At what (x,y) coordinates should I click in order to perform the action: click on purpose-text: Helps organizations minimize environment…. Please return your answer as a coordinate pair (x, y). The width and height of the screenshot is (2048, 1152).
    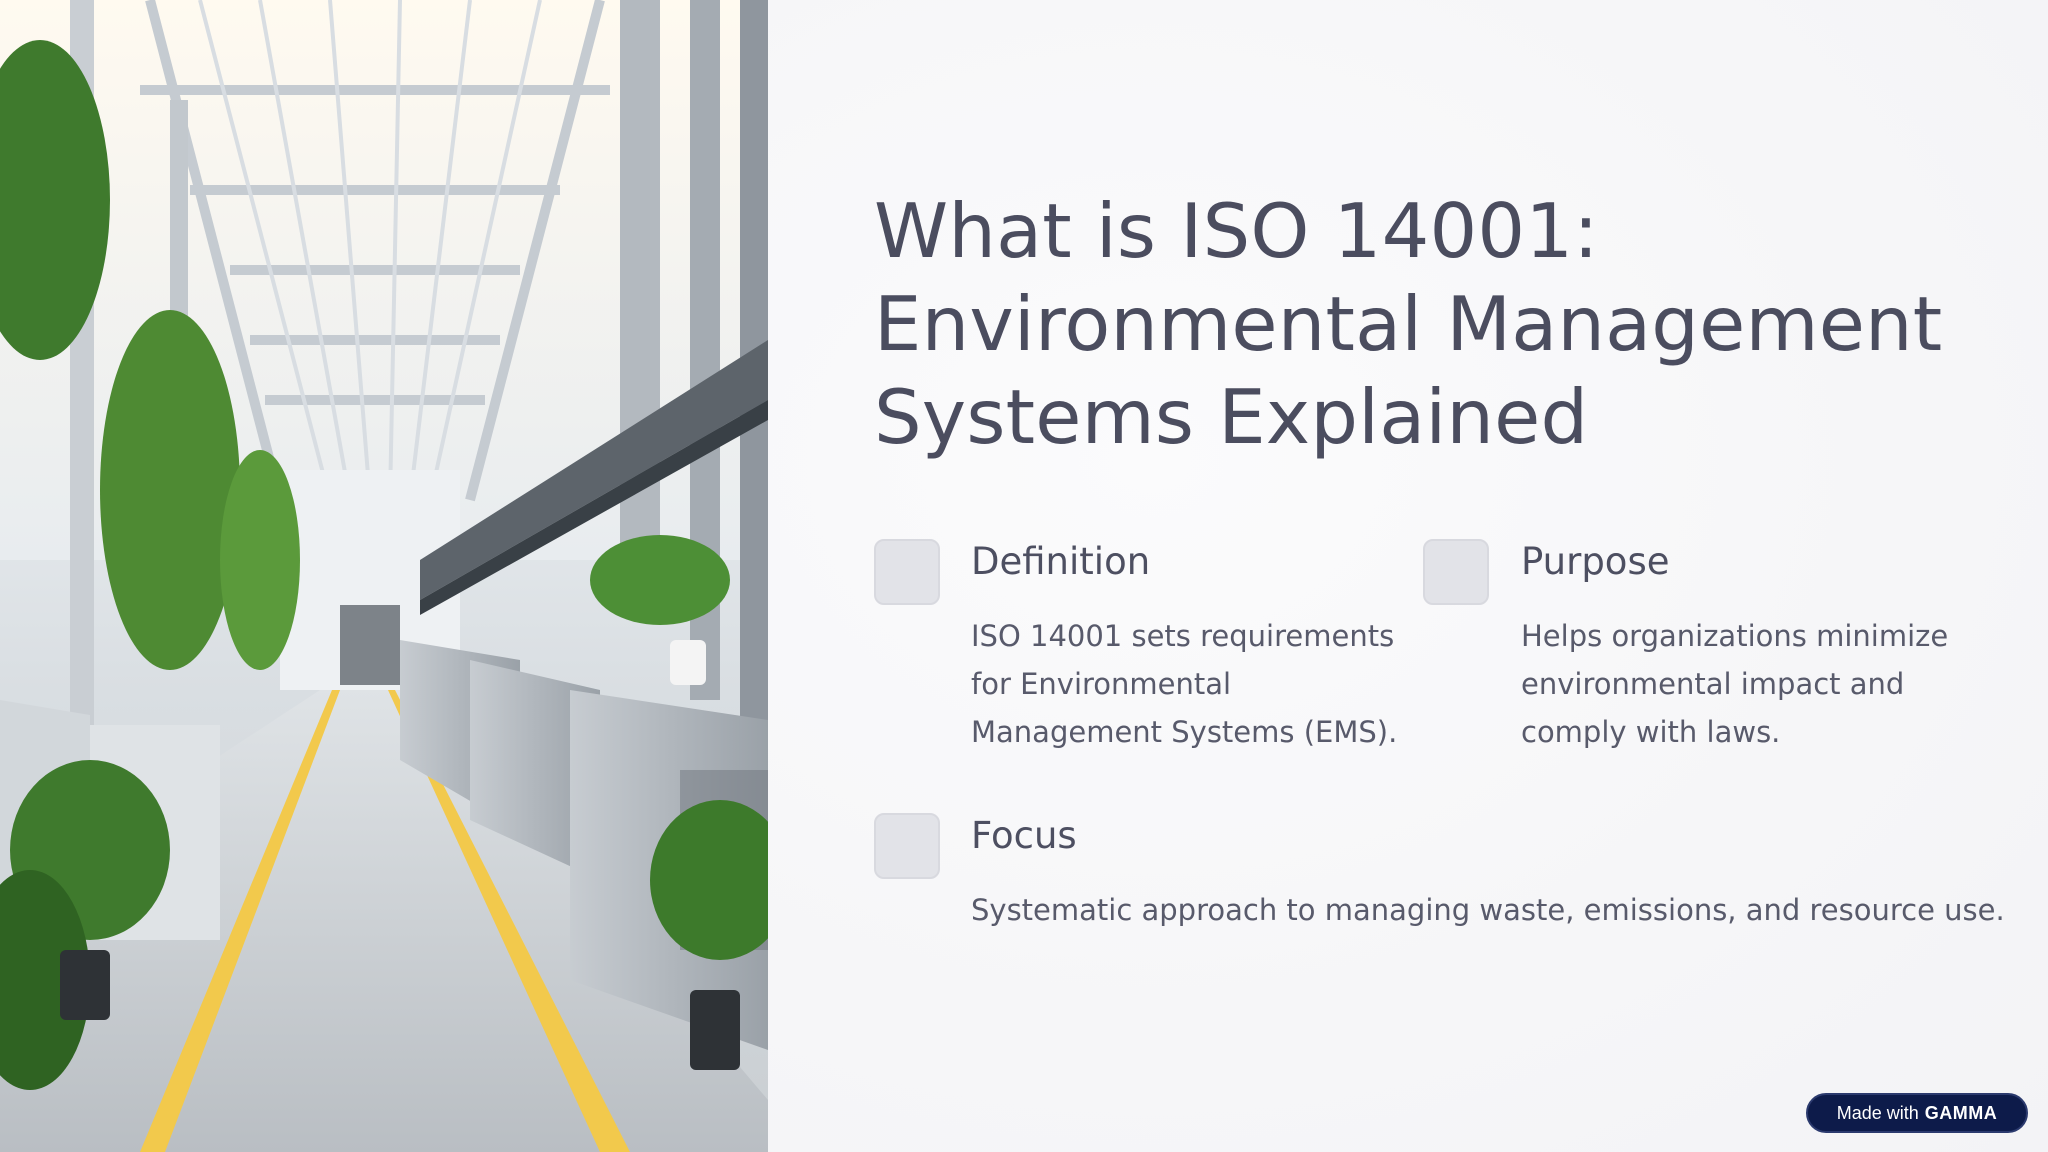
    Looking at the image, I should click on (1735, 684).